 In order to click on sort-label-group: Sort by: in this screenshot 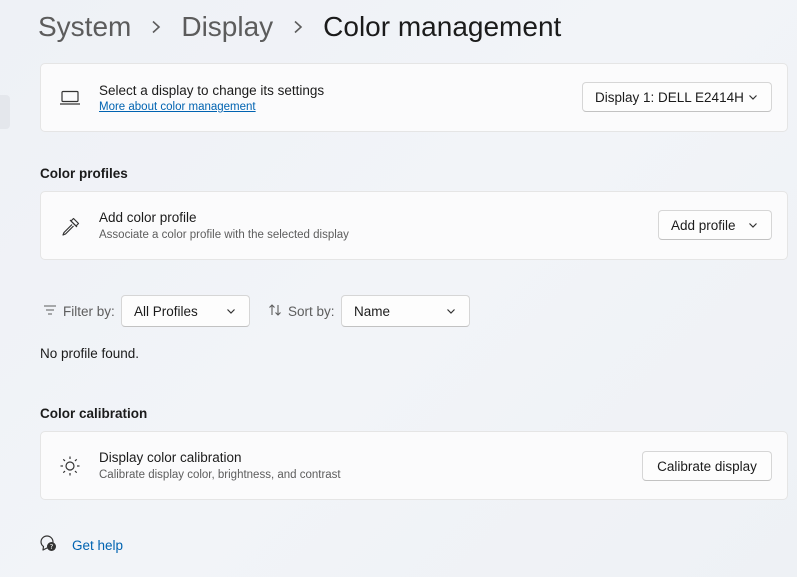, I will do `click(301, 311)`.